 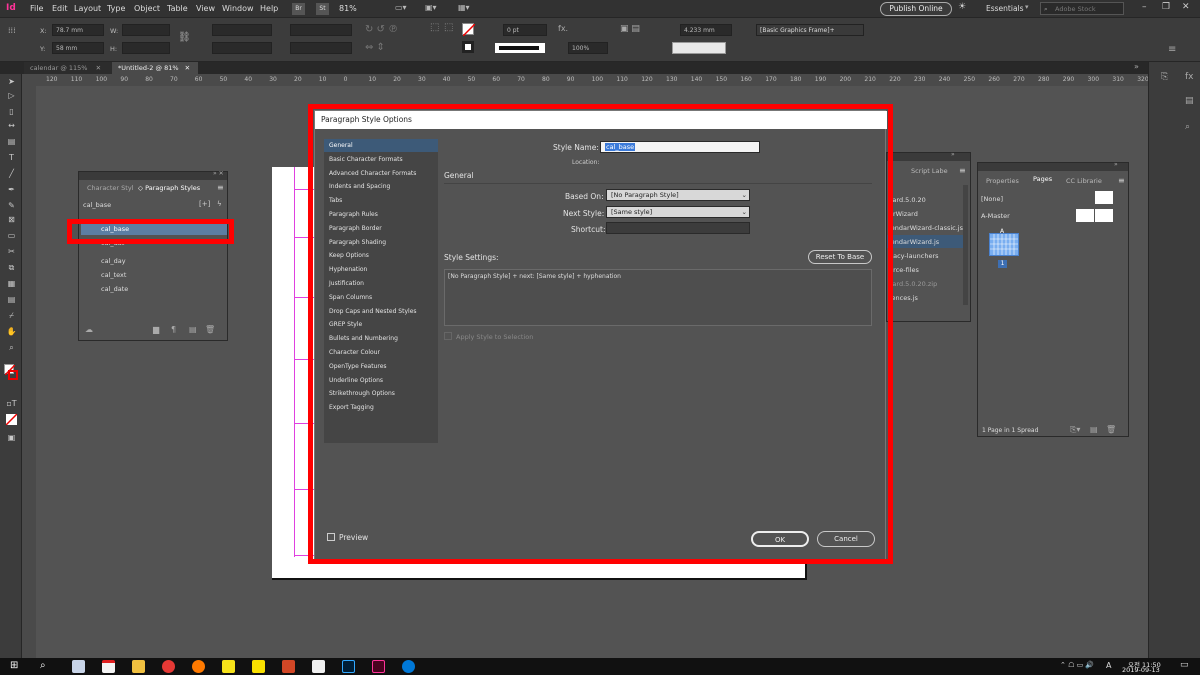 I want to click on zoom-tool-icon: ⌕, so click(x=11, y=347).